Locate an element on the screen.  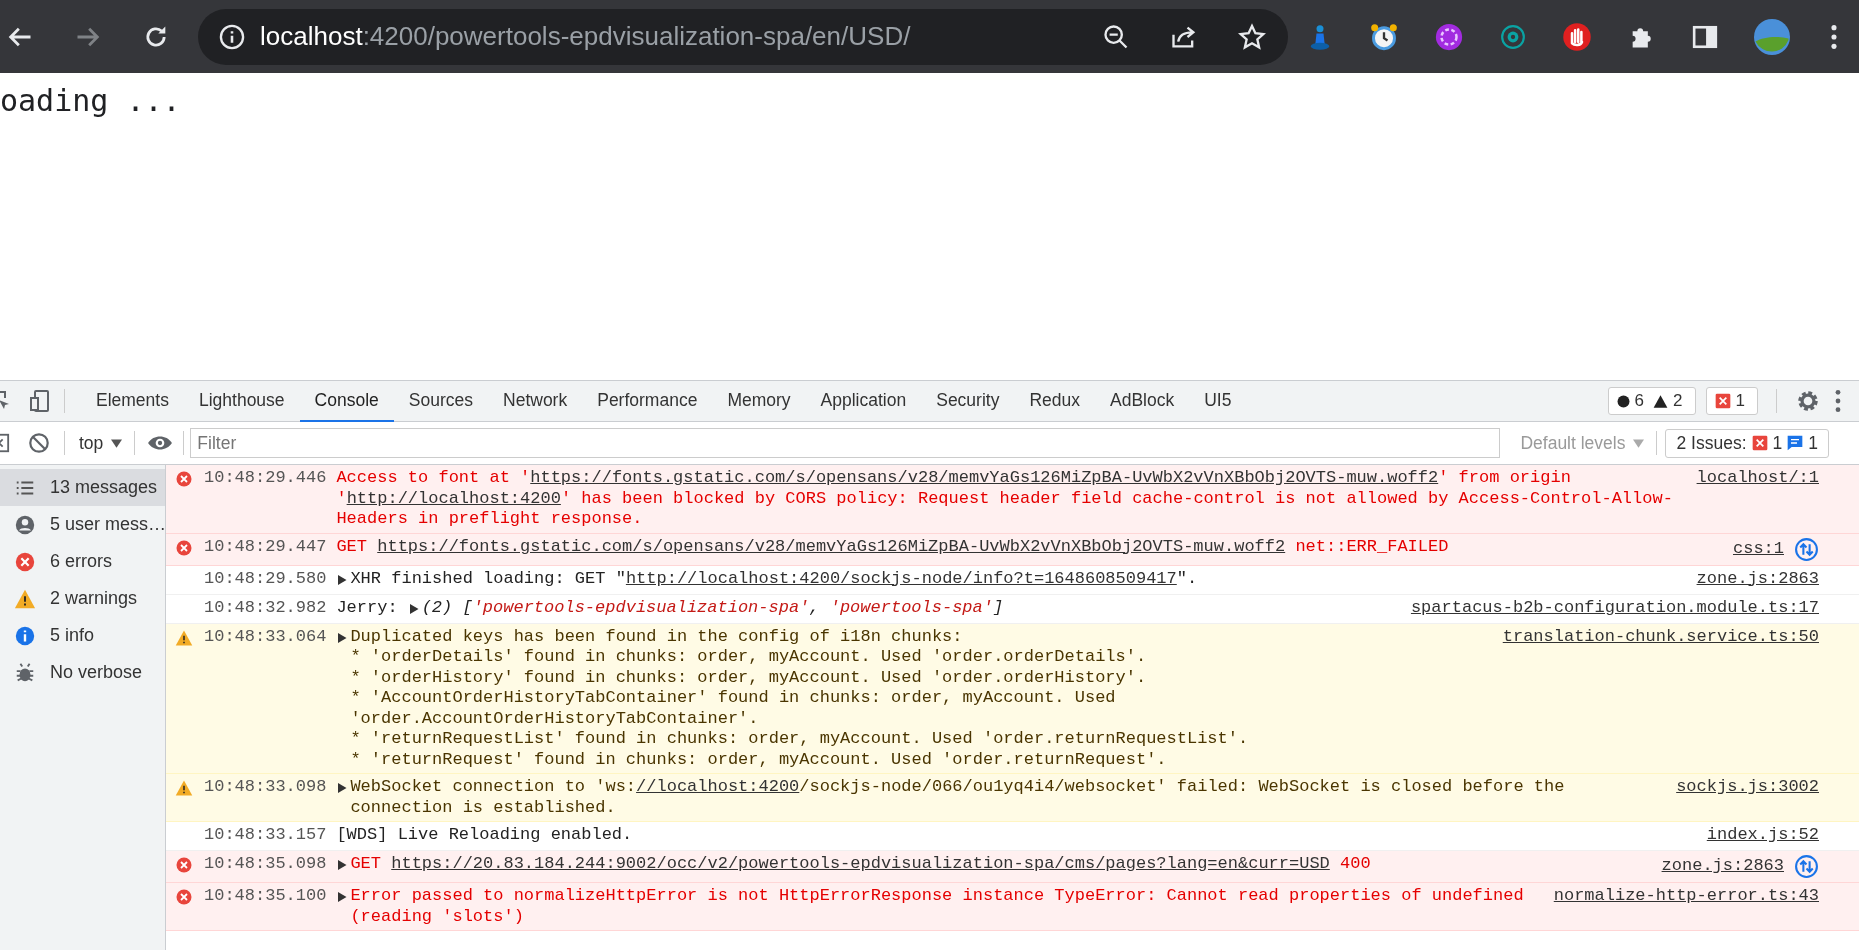
console-message: GET https://20.83.184.244:9002/occ/v2/powertools-epdvisualization-spa/cms/pages?lang=en&curr=USD 400 is located at coordinates (861, 864).